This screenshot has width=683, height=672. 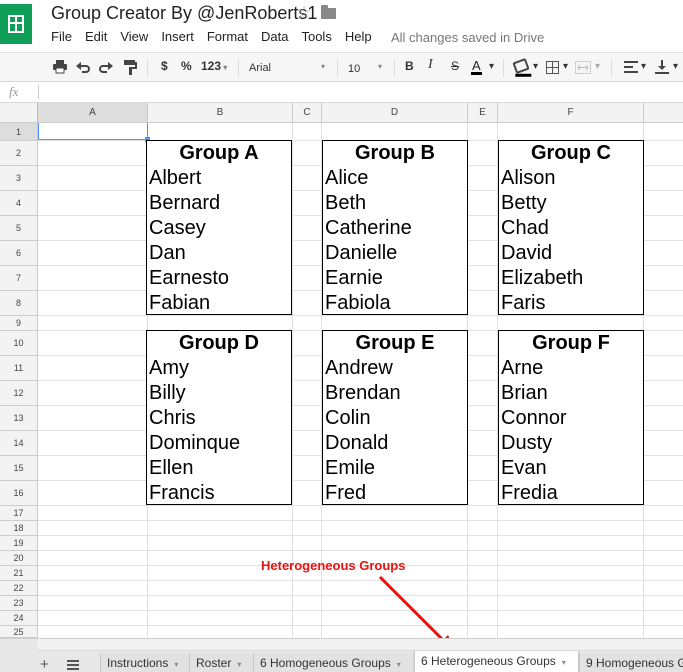 I want to click on align-left-icon, so click(x=631, y=67).